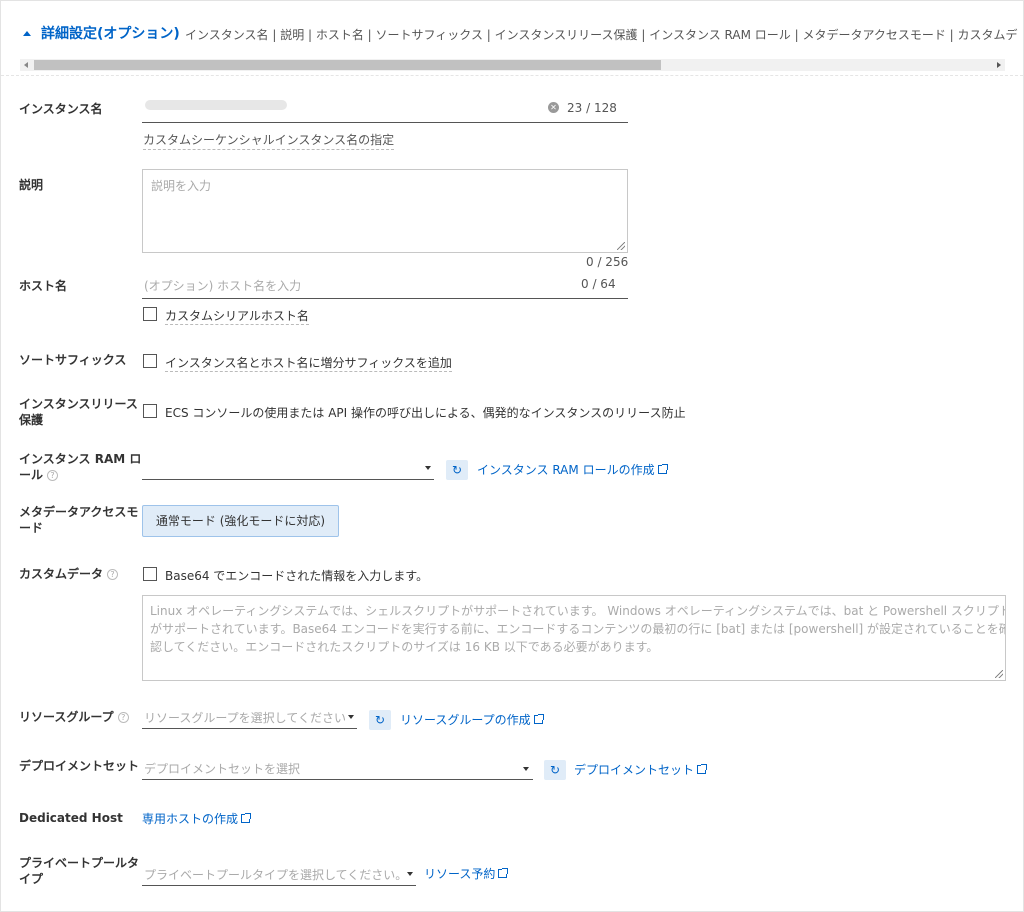 This screenshot has width=1024, height=912. What do you see at coordinates (61, 574) in the screenshot?
I see `custom-data-label-text: カスタムデータ` at bounding box center [61, 574].